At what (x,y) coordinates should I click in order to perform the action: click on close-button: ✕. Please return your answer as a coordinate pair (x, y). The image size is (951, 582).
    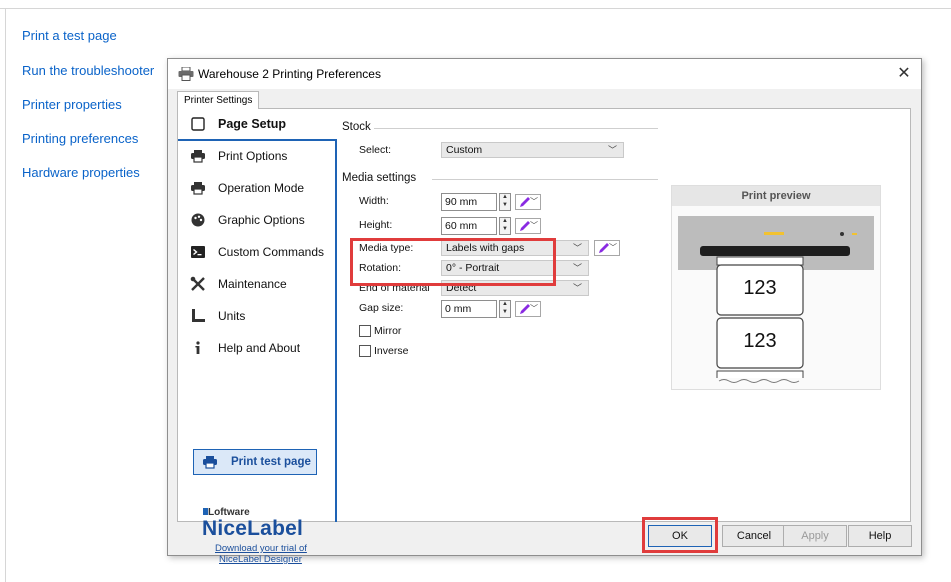
    Looking at the image, I should click on (904, 74).